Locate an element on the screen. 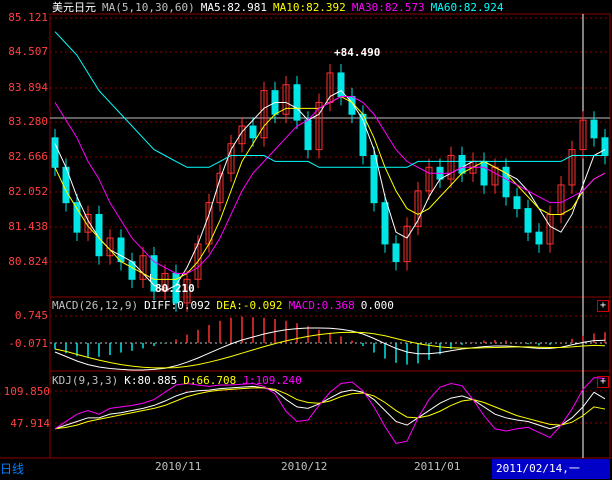 This screenshot has height=480, width=612. price-ytick-label: 85.121 is located at coordinates (28, 17).